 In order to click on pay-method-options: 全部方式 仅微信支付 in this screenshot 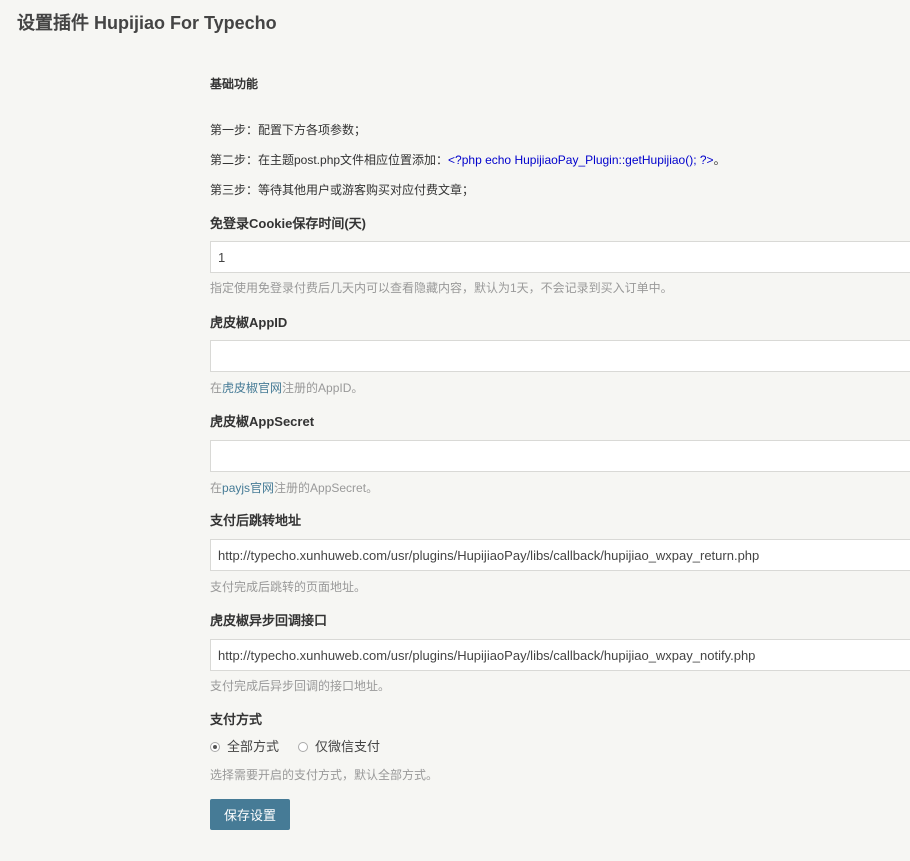, I will do `click(304, 747)`.